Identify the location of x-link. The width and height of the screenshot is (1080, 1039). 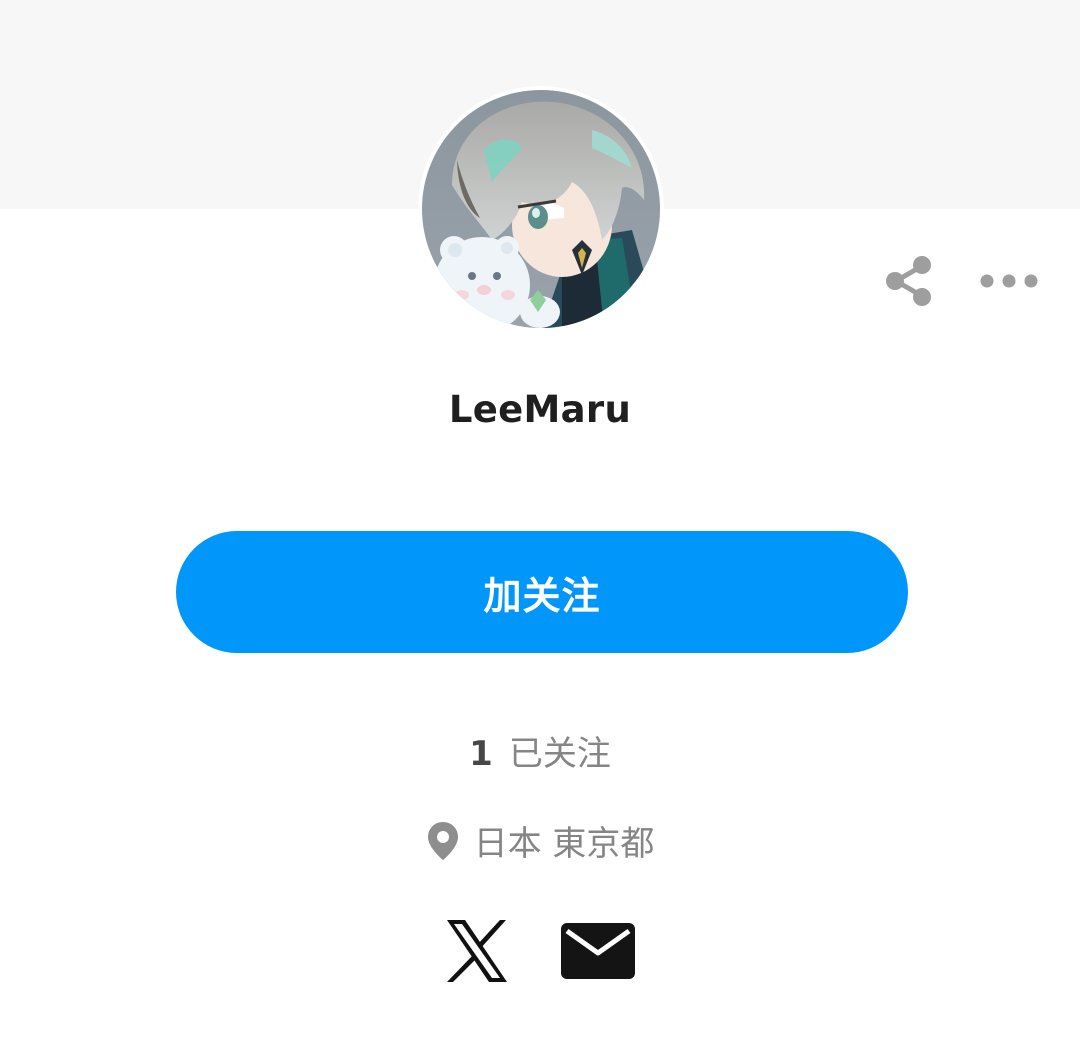
(477, 951).